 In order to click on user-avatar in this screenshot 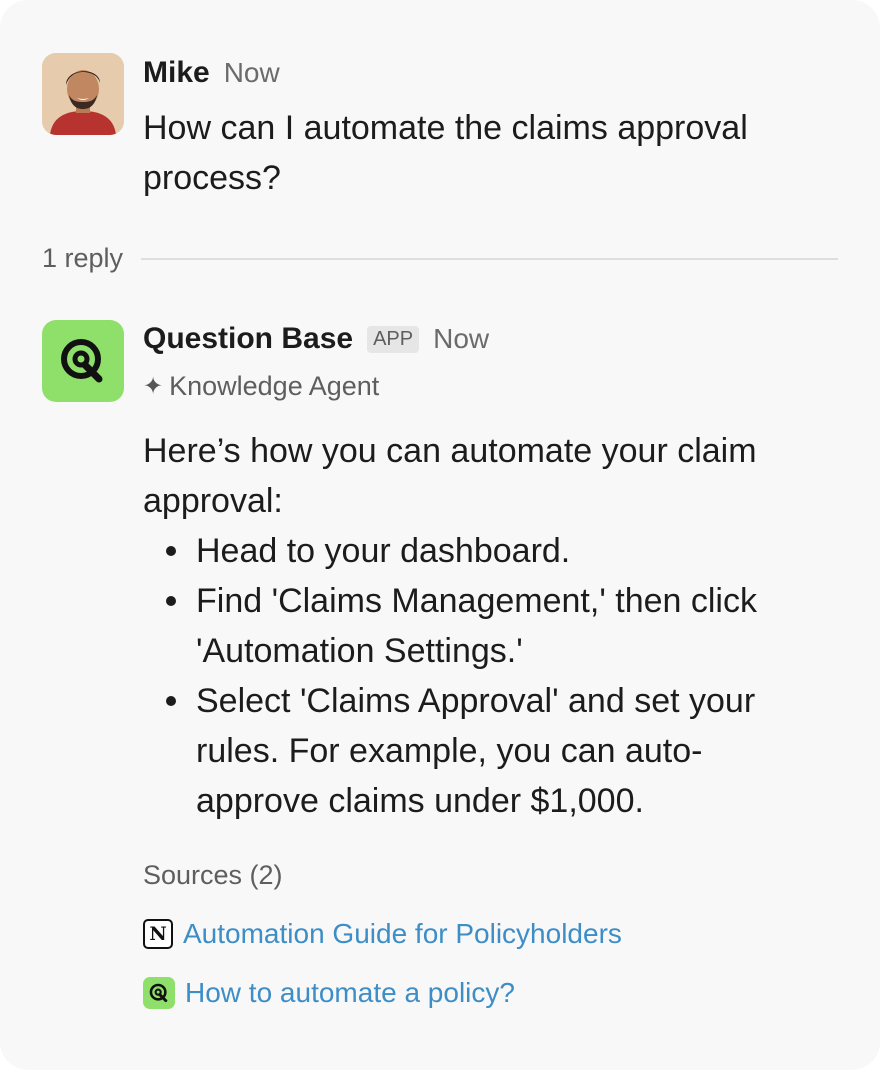, I will do `click(83, 94)`.